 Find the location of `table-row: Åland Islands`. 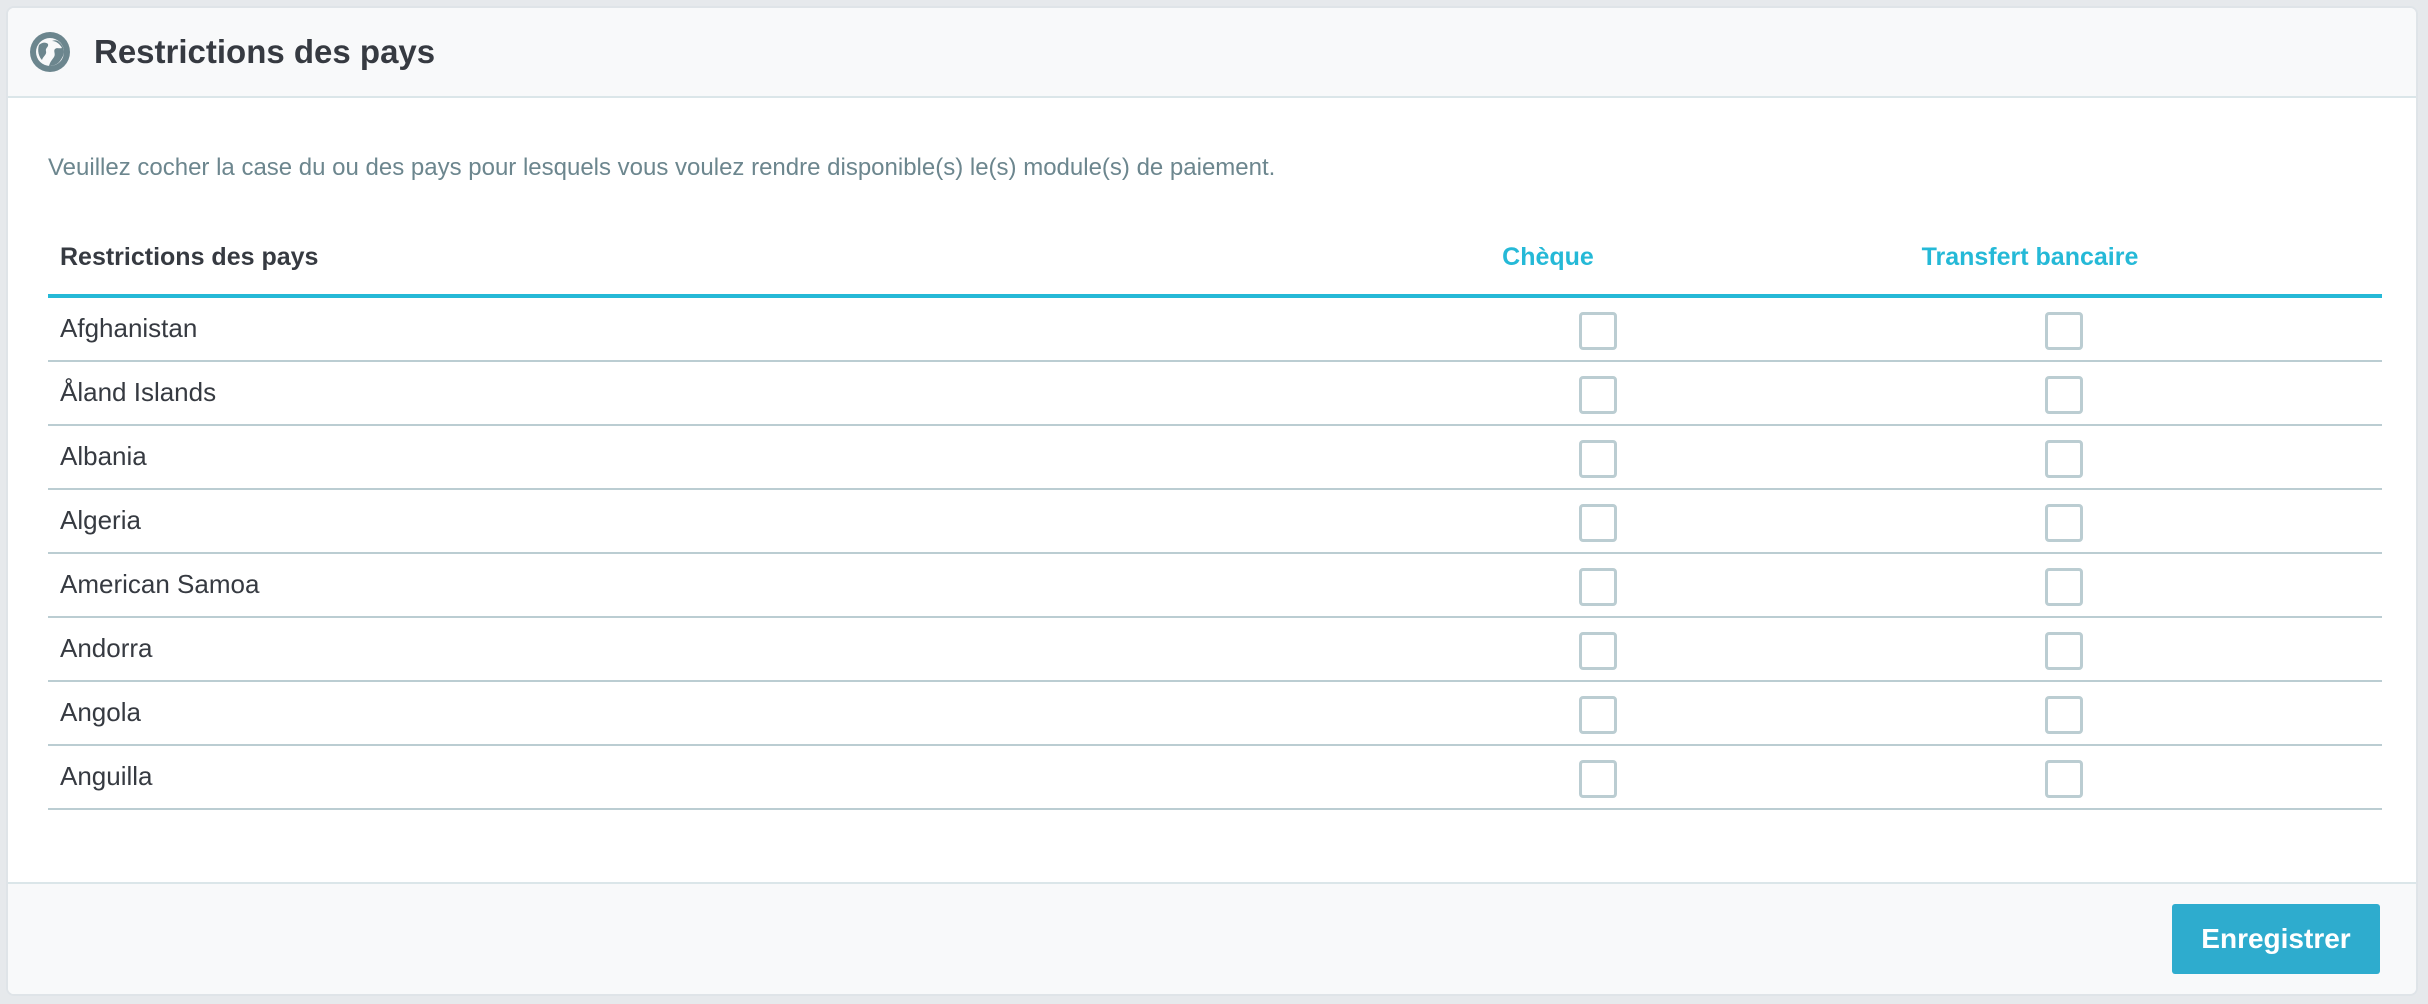

table-row: Åland Islands is located at coordinates (1215, 394).